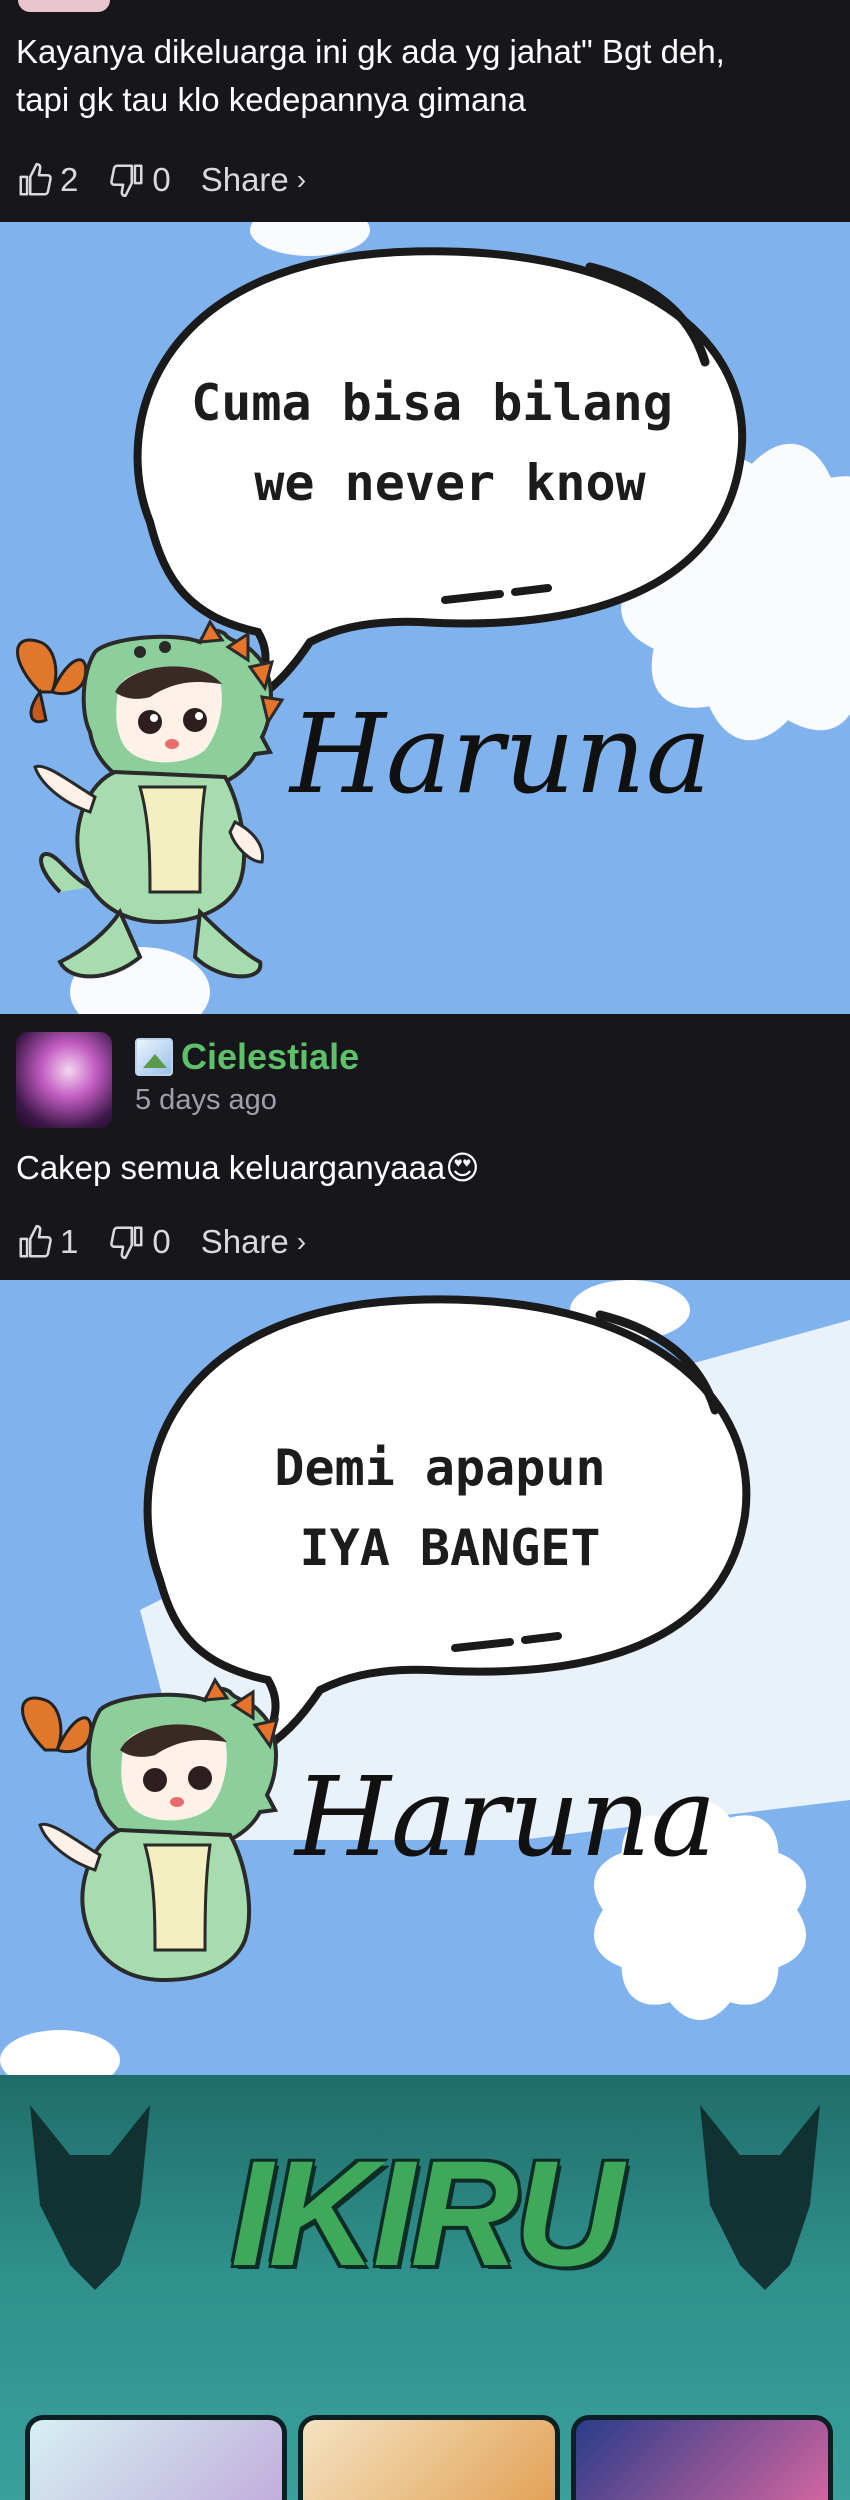 The height and width of the screenshot is (2500, 850). What do you see at coordinates (426, 2213) in the screenshot?
I see `ikiru-logo: IKIRU` at bounding box center [426, 2213].